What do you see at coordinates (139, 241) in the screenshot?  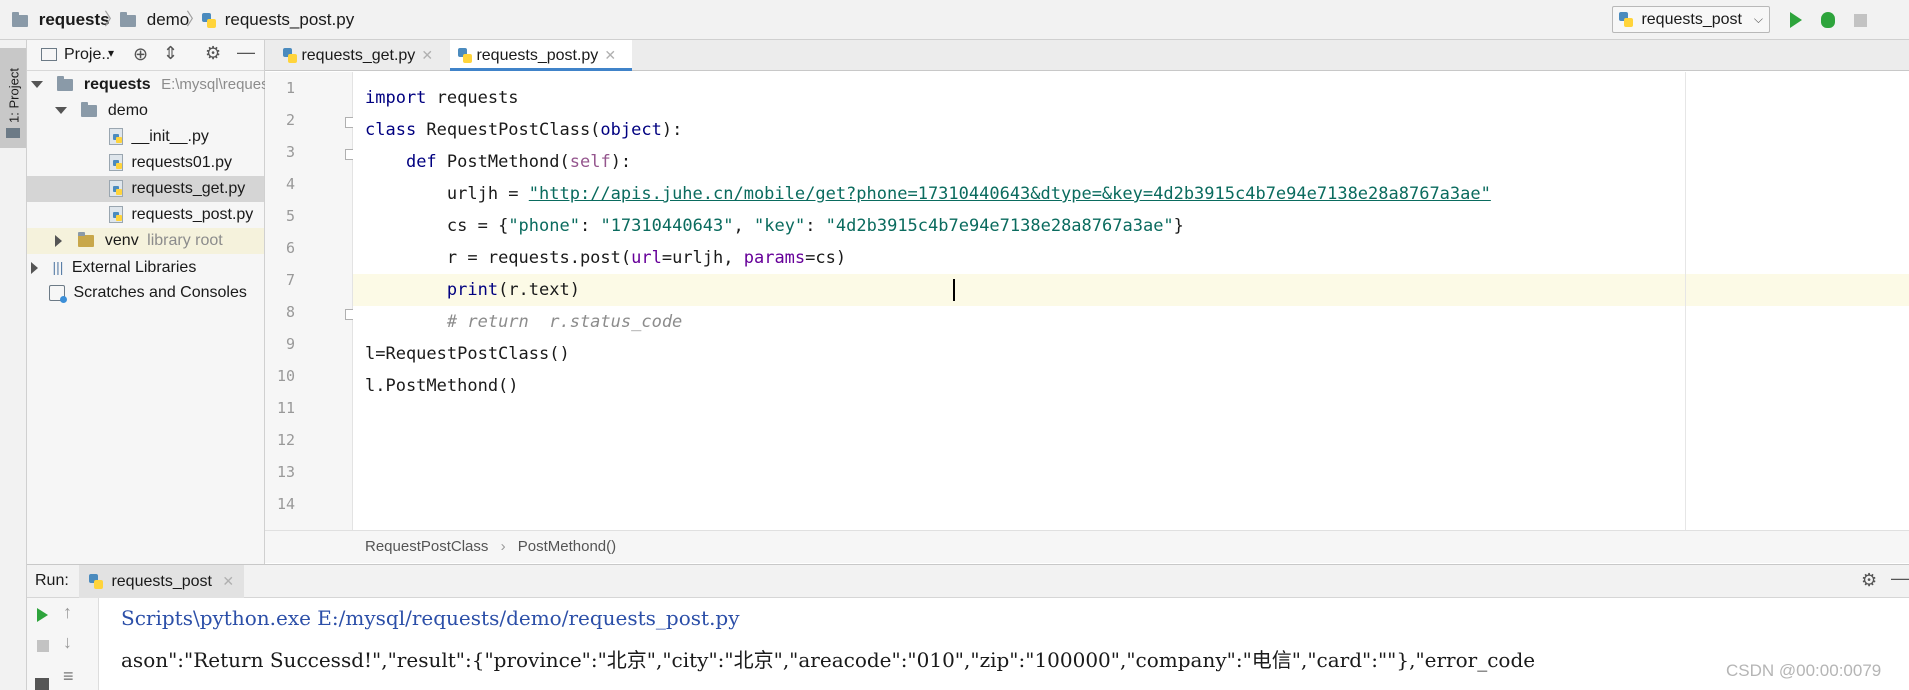 I see `tree-item-venv: venv library root` at bounding box center [139, 241].